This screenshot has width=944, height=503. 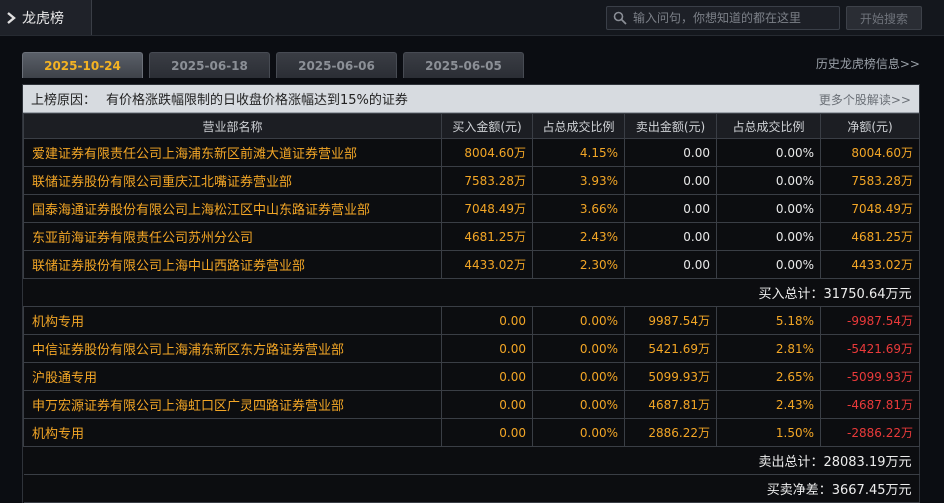 I want to click on chevron-right-icon, so click(x=11, y=17).